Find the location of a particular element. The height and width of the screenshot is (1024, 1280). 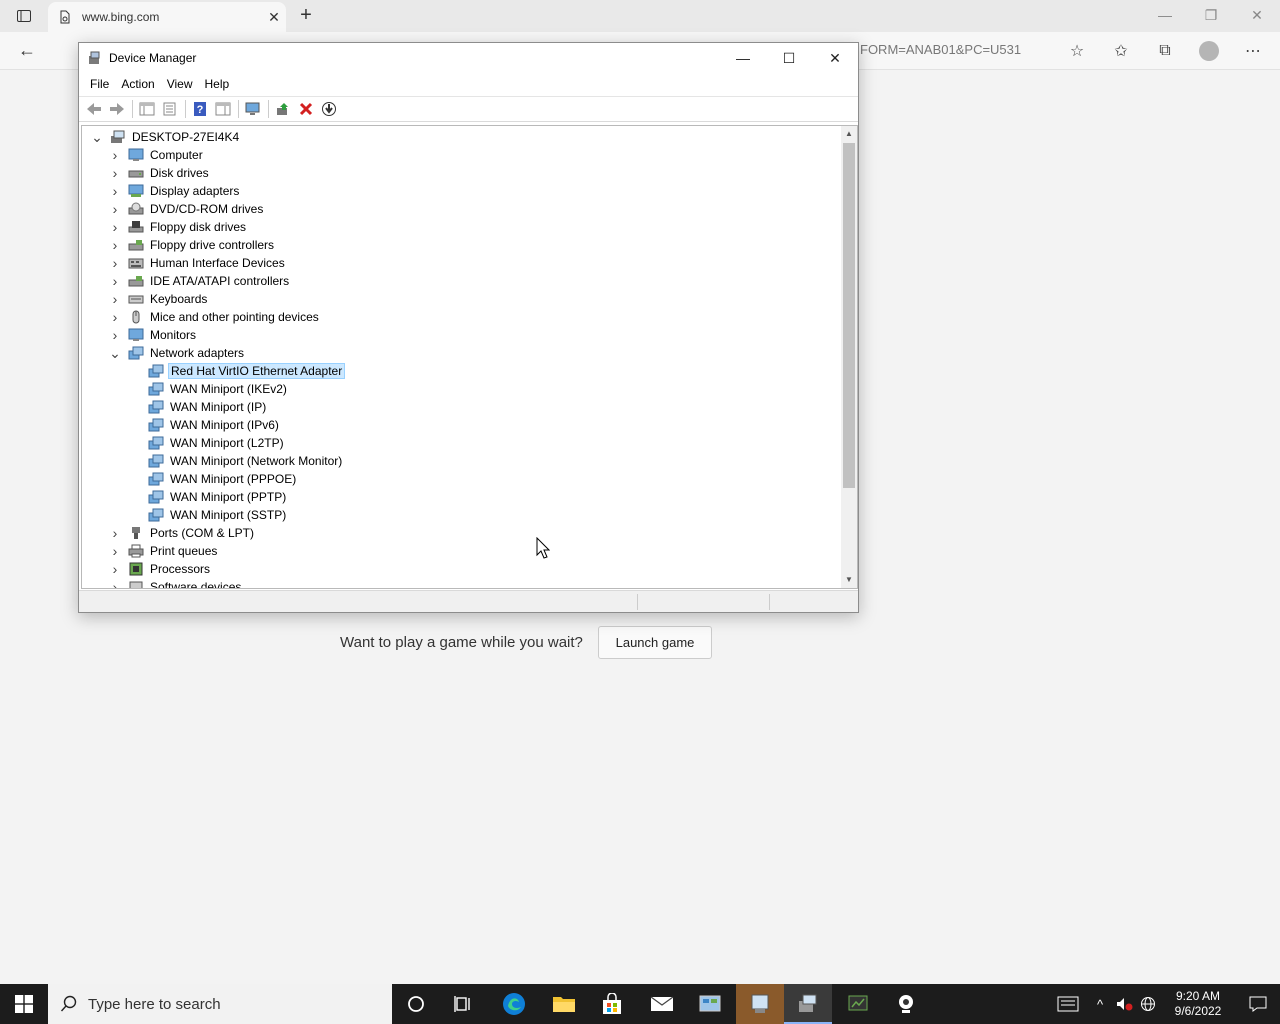

tree-device-item: WAN Miniport (IPv6) is located at coordinates (204, 425).